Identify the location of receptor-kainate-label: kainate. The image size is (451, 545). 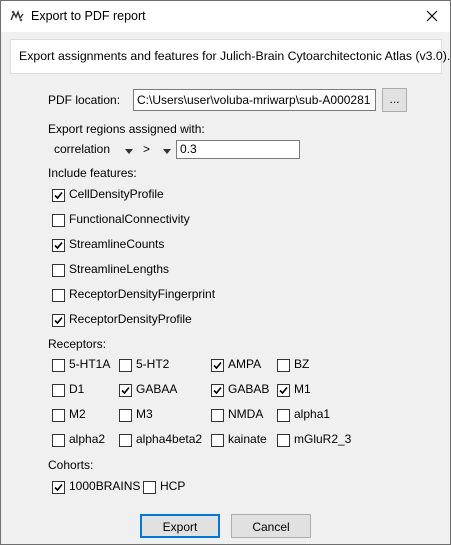
(247, 439).